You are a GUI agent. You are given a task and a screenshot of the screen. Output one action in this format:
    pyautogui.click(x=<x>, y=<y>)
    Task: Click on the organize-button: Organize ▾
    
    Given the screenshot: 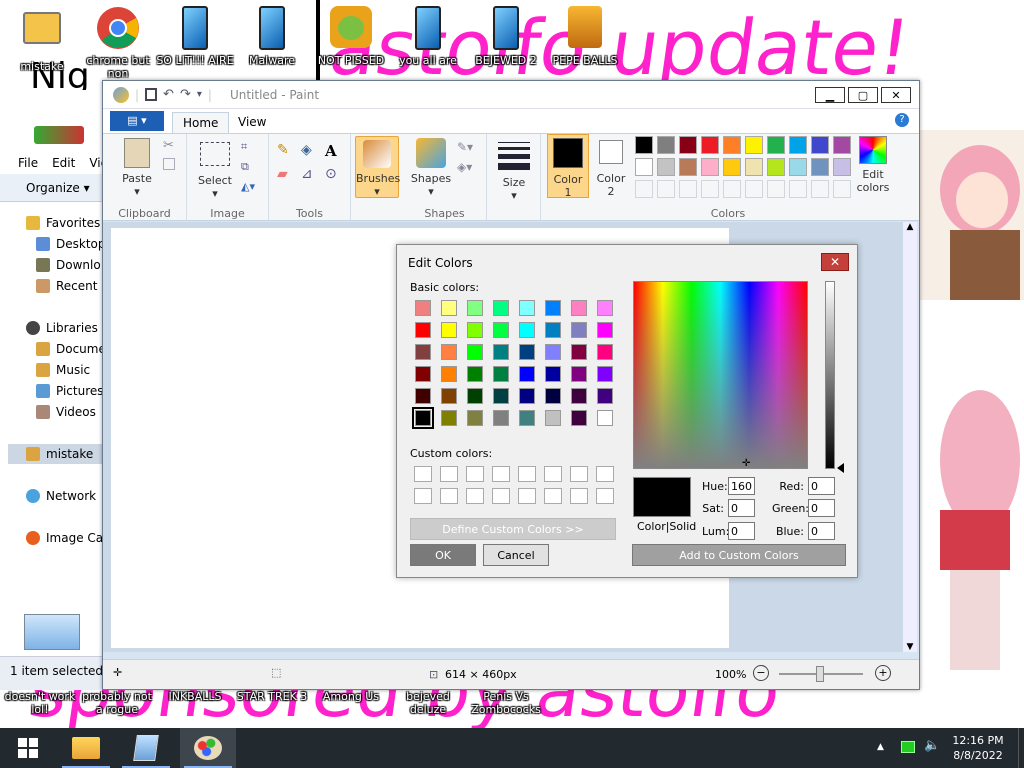 What is the action you would take?
    pyautogui.click(x=58, y=188)
    